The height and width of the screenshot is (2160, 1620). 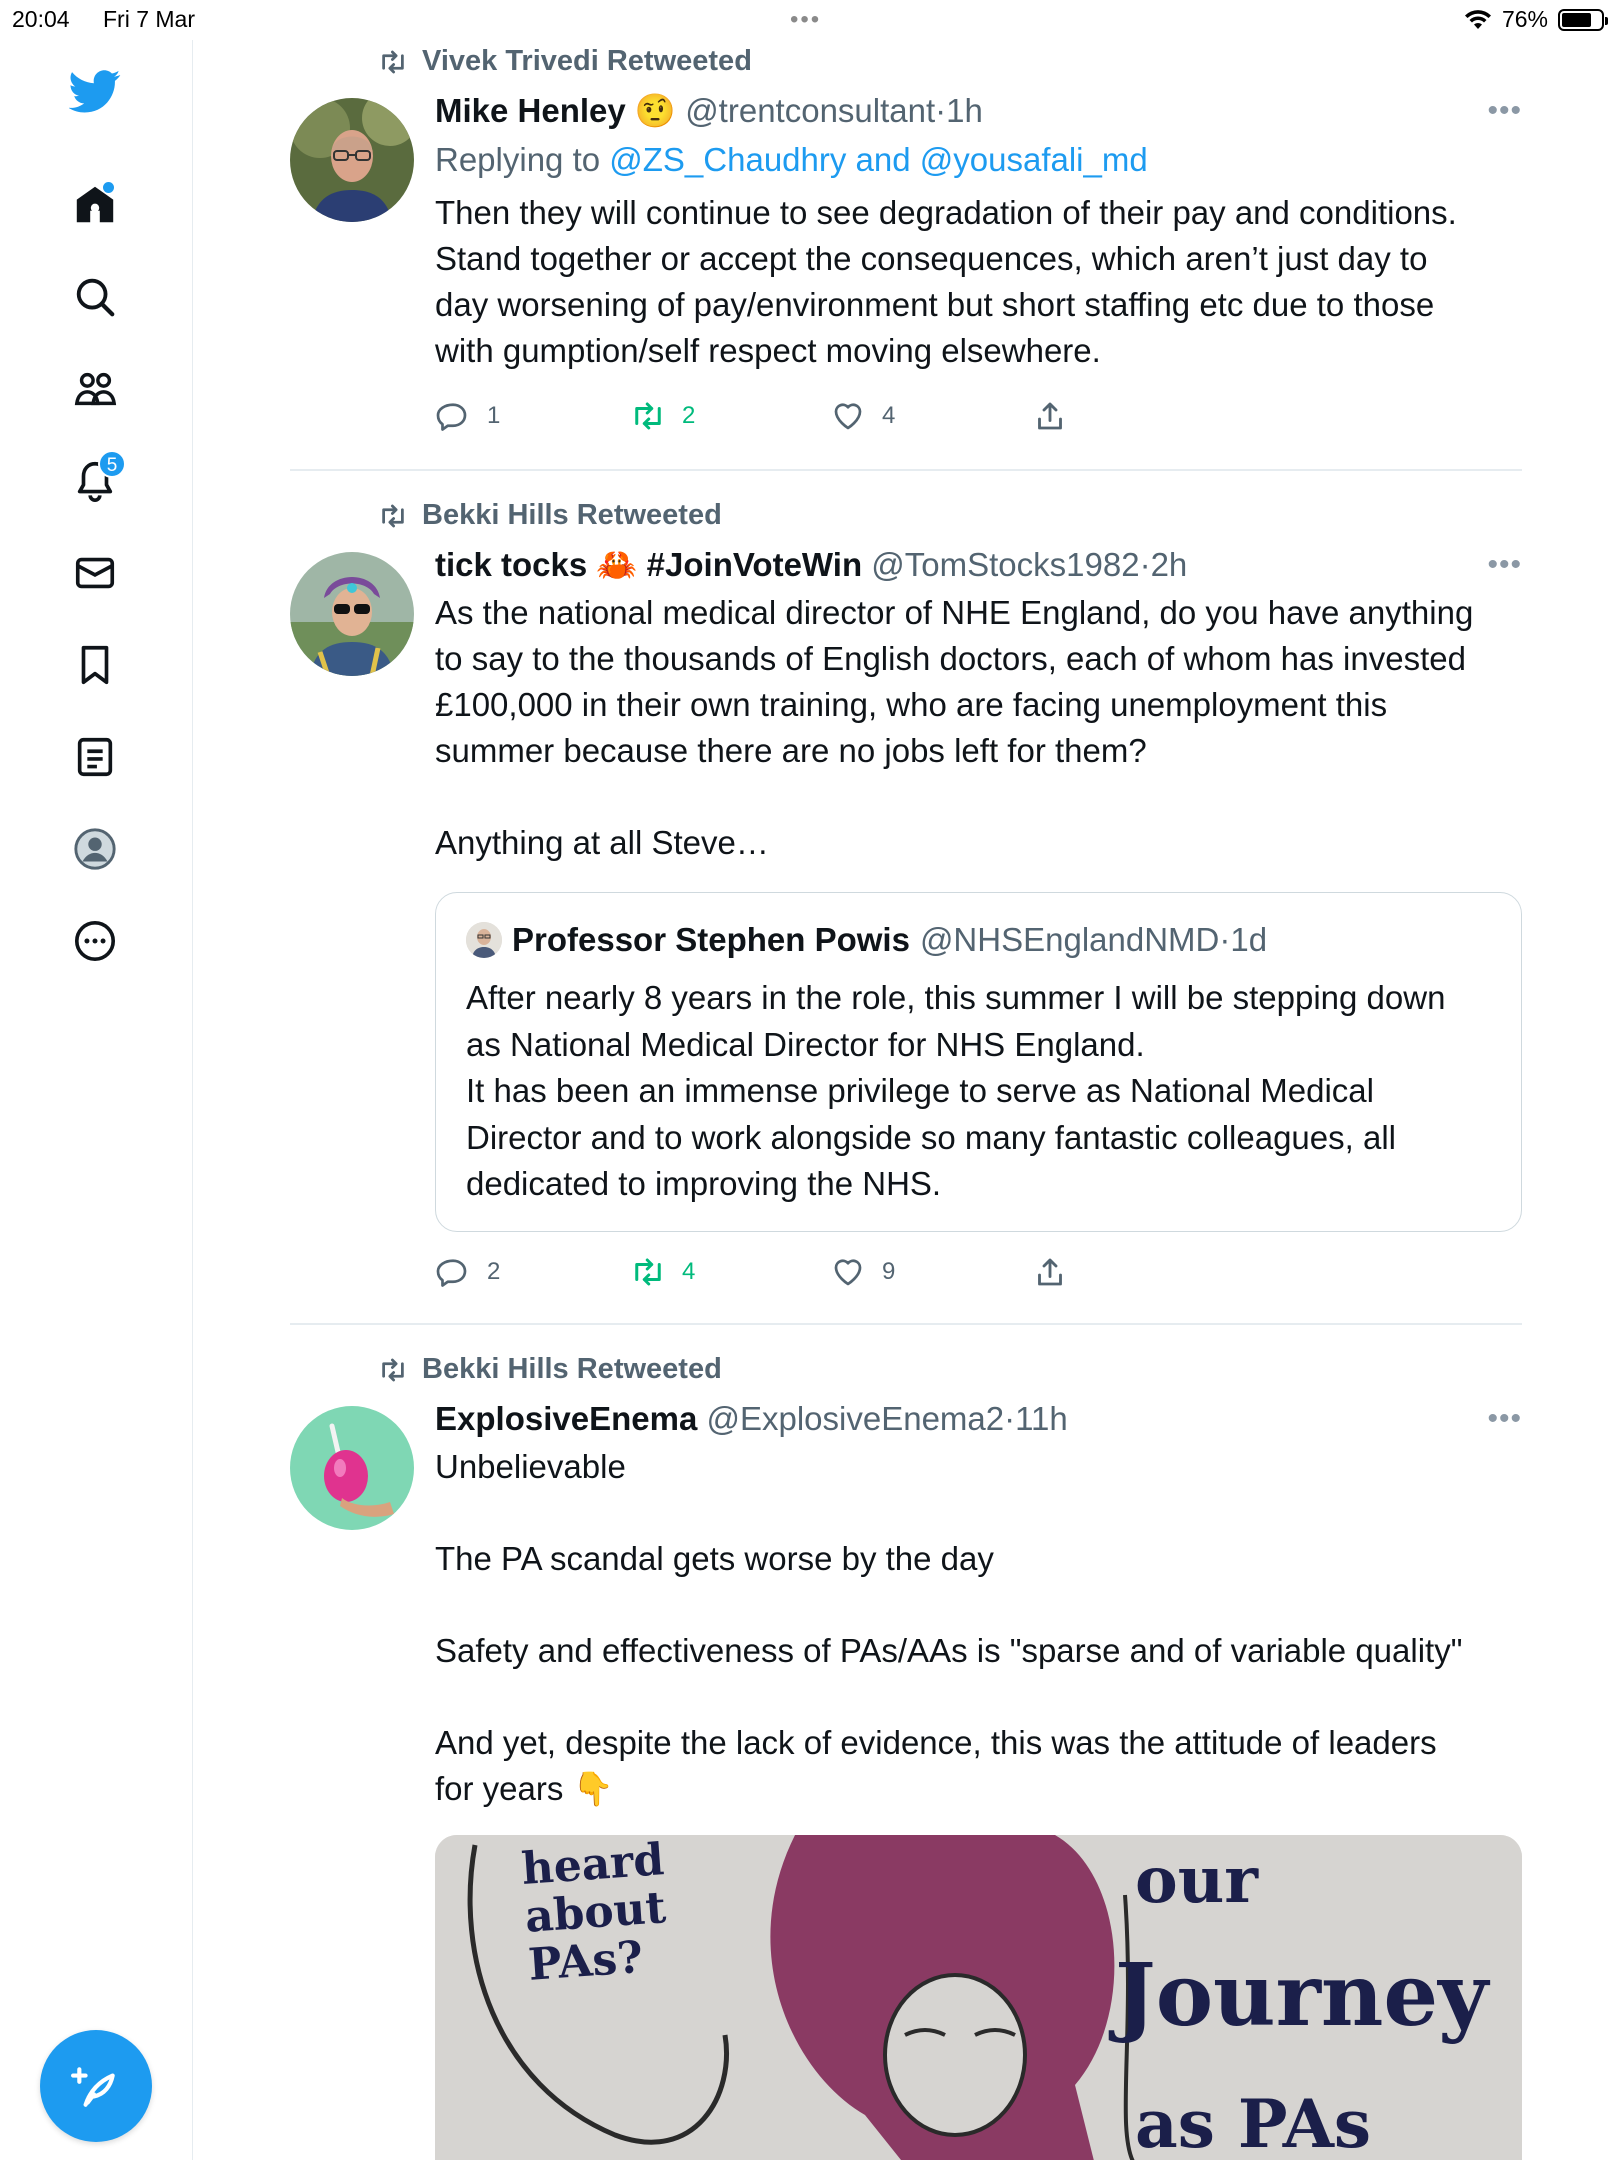 What do you see at coordinates (594, 1913) in the screenshot?
I see `media-text-left: heard about PAs?` at bounding box center [594, 1913].